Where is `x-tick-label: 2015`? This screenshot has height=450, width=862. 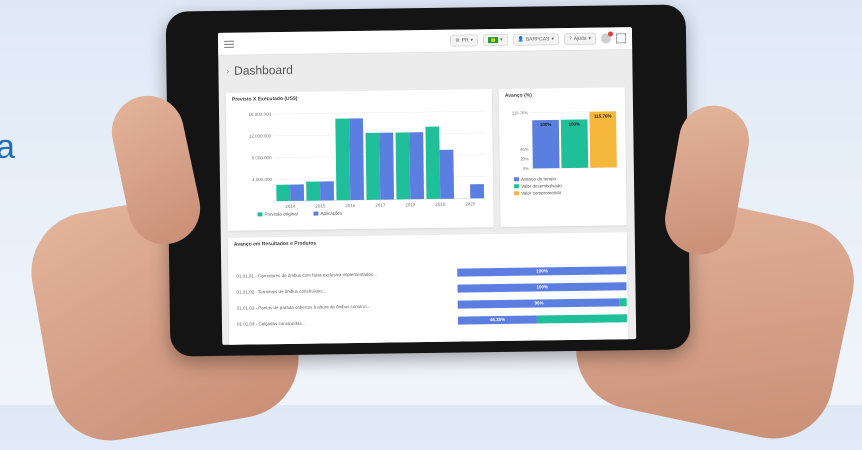 x-tick-label: 2015 is located at coordinates (320, 205).